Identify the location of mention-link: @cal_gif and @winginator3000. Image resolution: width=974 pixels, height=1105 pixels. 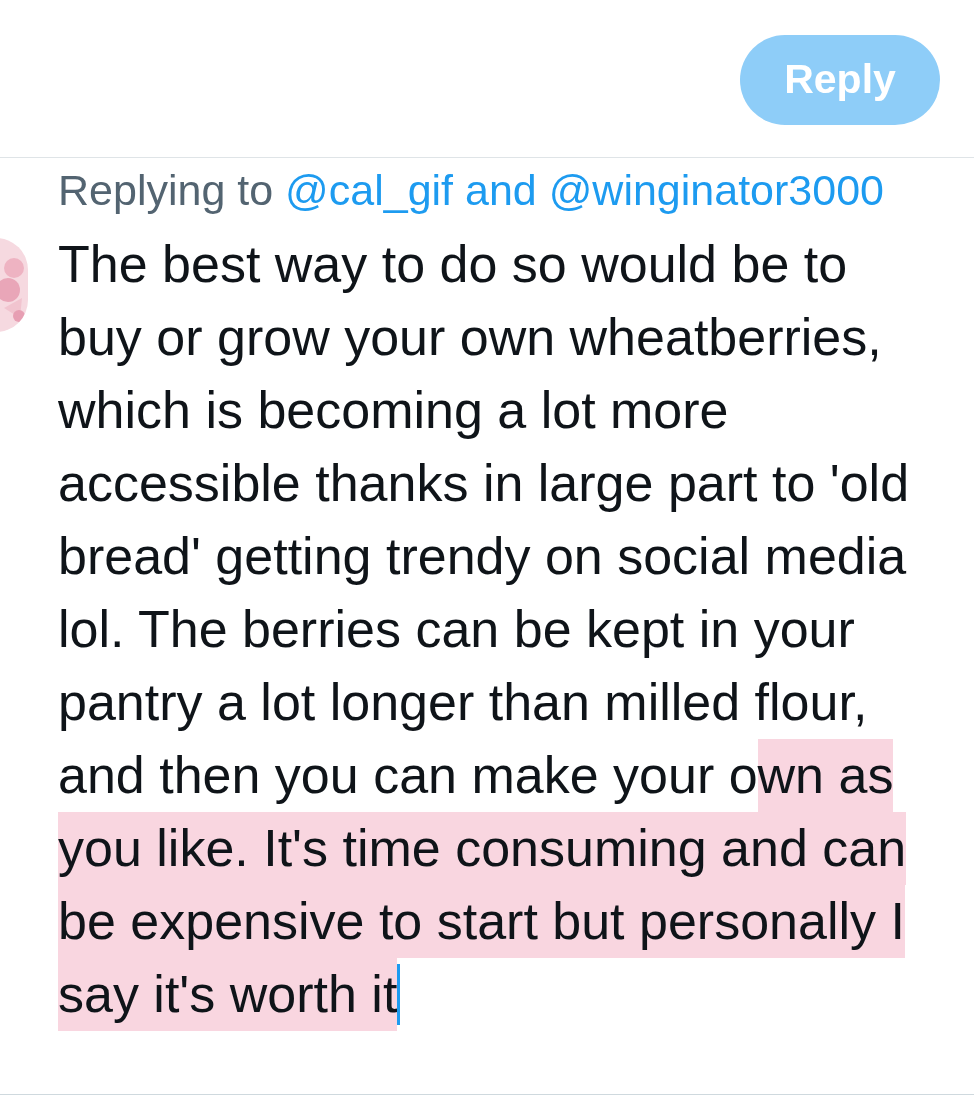
(584, 190).